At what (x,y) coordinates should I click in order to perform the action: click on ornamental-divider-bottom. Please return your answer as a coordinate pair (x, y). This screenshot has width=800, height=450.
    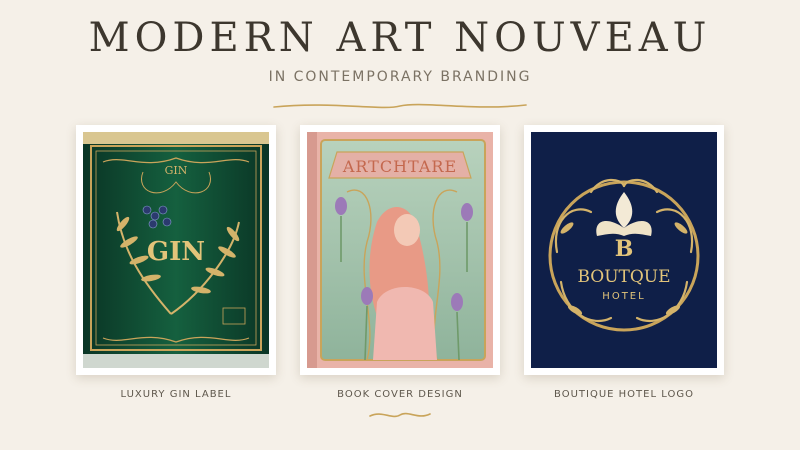
    Looking at the image, I should click on (400, 415).